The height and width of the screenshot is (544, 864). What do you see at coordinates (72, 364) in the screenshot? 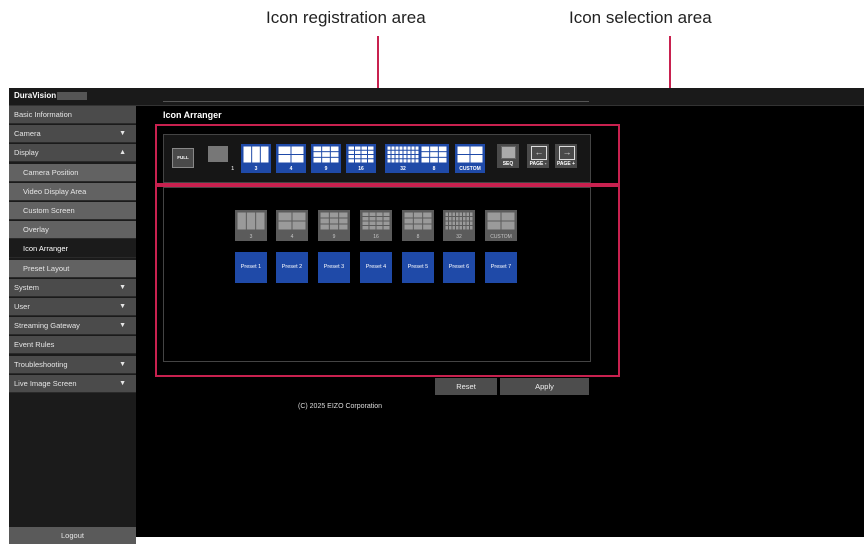
I see `sidebar-item-troubleshooting: Troubleshooting ▼` at bounding box center [72, 364].